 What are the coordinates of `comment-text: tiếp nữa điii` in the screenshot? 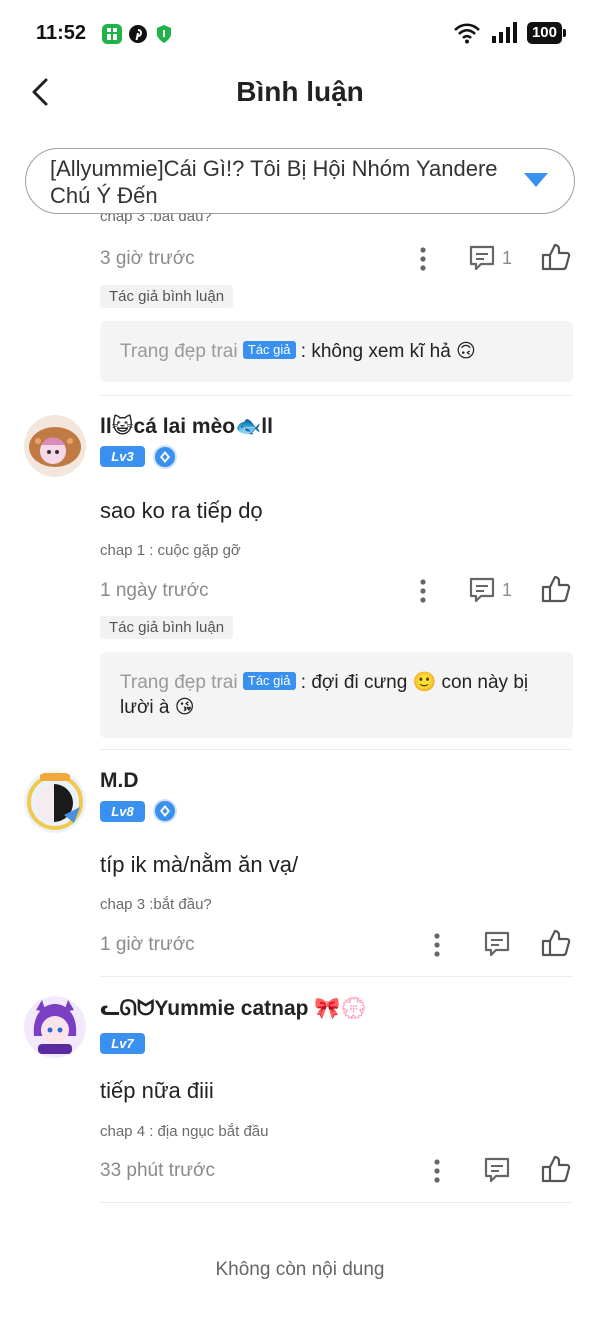 It's located at (157, 1090).